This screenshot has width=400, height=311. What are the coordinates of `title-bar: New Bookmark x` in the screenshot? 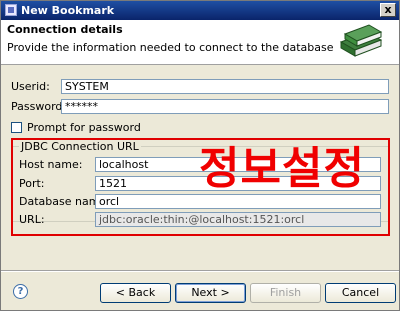 It's located at (200, 10).